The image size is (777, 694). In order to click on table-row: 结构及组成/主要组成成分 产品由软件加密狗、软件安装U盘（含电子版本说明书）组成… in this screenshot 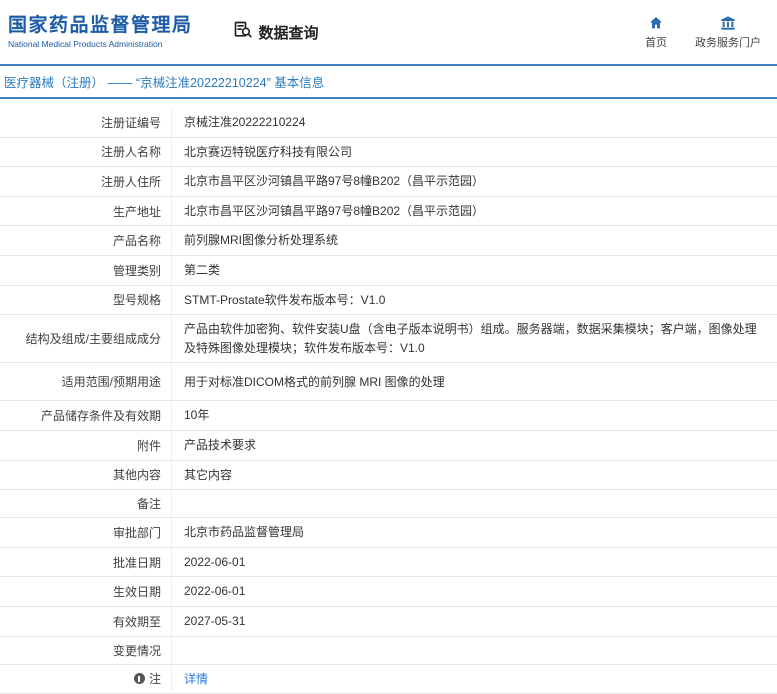, I will do `click(388, 339)`.